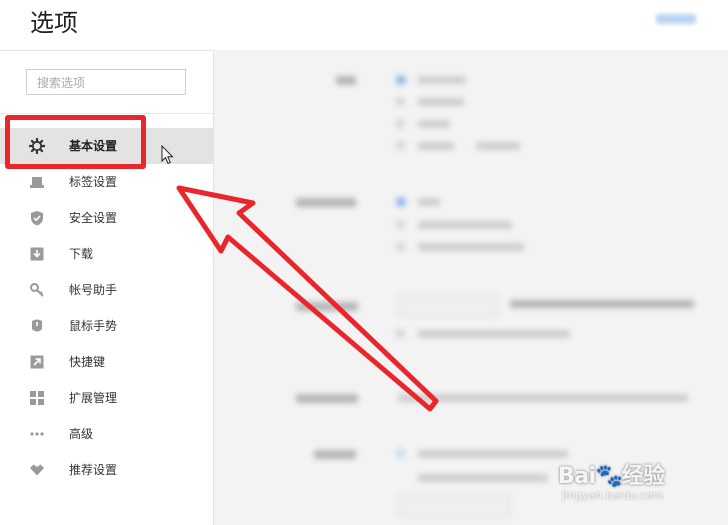 The width and height of the screenshot is (728, 525). I want to click on baidu-jingyan-watermark: Bai🐾经验 jingyan.baidu.com, so click(640, 488).